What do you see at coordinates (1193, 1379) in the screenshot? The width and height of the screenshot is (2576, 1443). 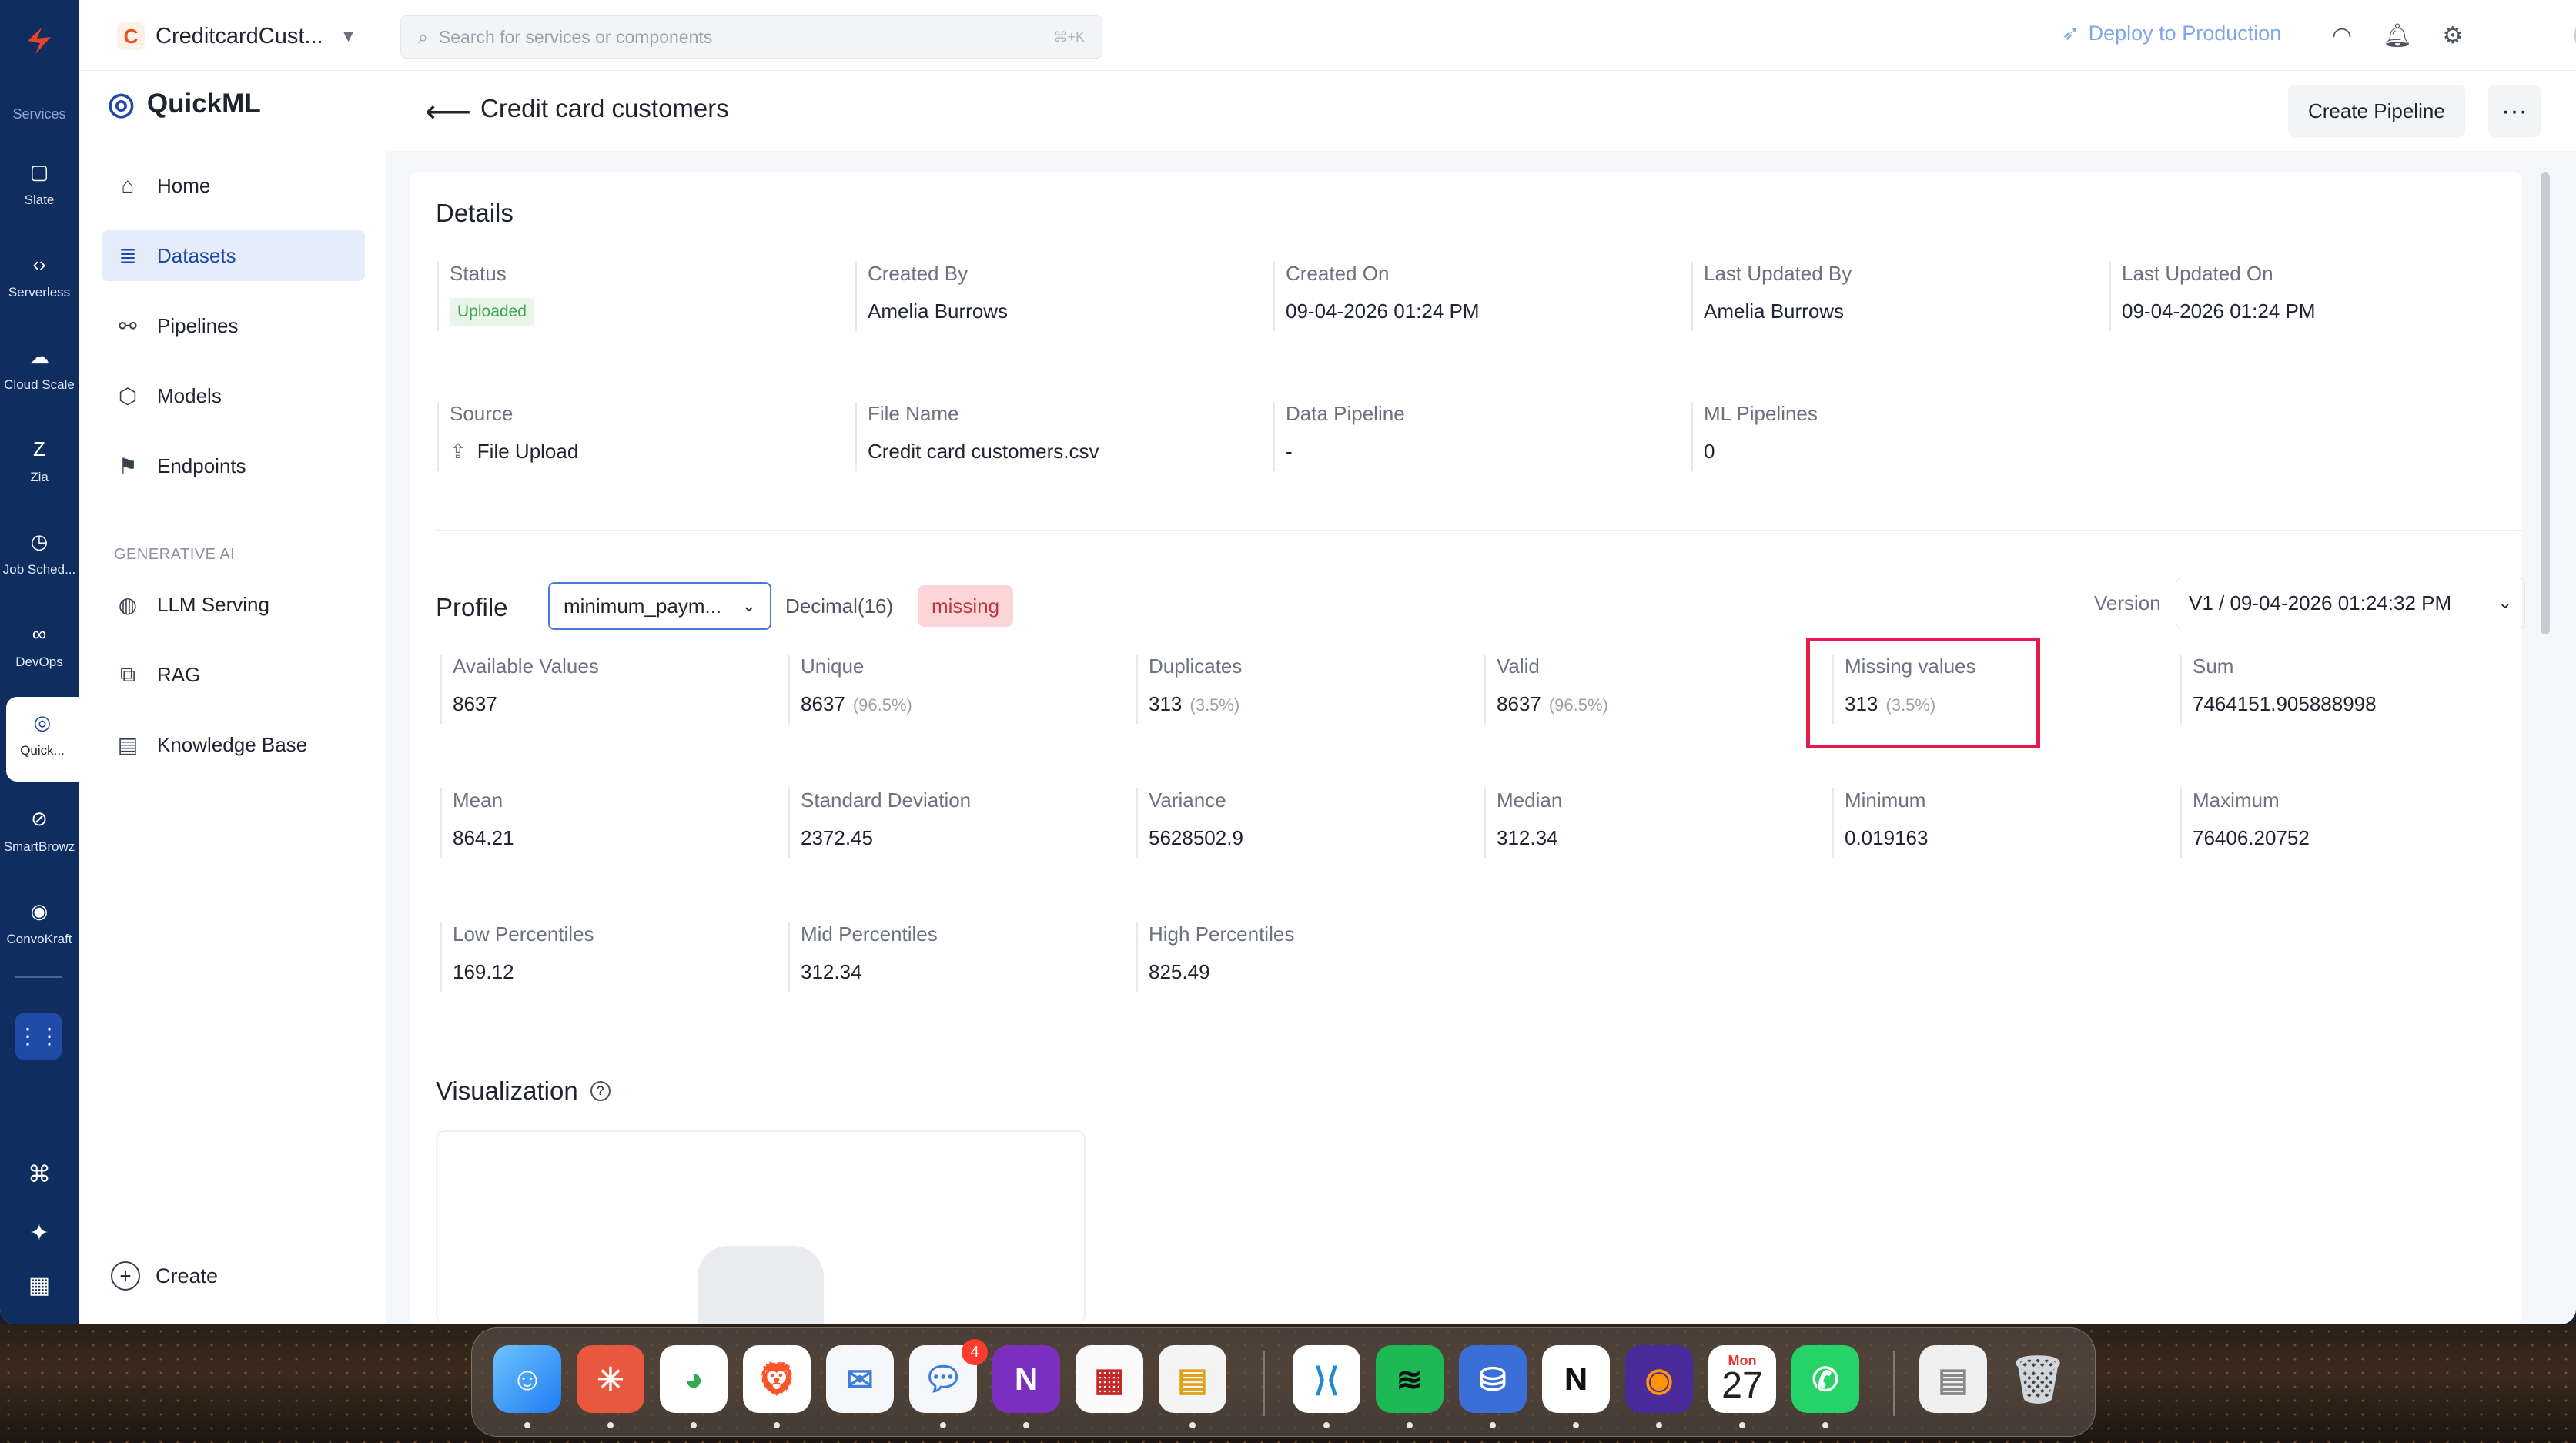 I see `pages-icon: ▤` at bounding box center [1193, 1379].